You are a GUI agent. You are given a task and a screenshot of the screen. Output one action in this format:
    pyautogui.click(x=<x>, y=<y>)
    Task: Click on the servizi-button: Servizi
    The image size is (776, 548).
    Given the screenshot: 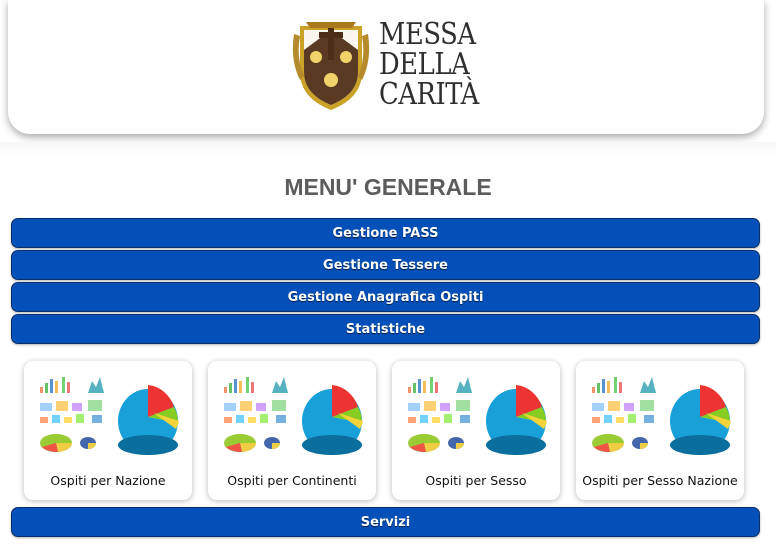 What is the action you would take?
    pyautogui.click(x=385, y=522)
    